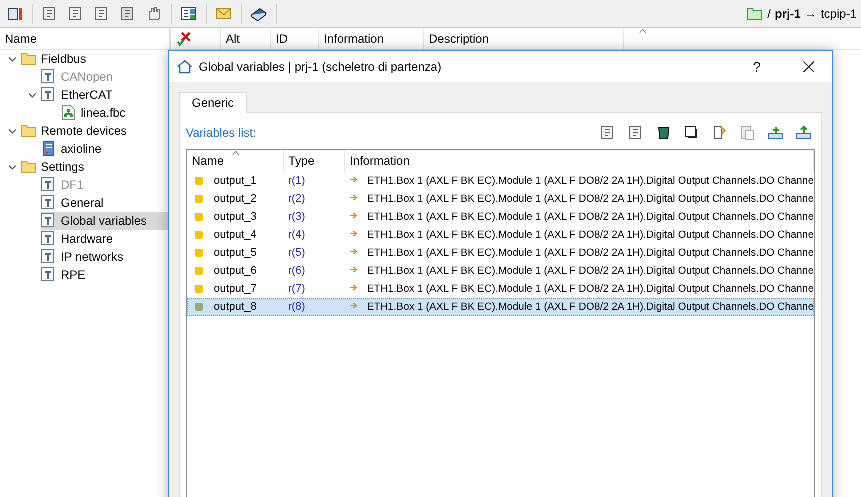  I want to click on table-row: output_7 r(7) ETH1.Box 1 (AXL F BK EC).Module 1 (AXL F DO8/2 2A 1H).Digital Output Channels.DO Channe, so click(500, 289).